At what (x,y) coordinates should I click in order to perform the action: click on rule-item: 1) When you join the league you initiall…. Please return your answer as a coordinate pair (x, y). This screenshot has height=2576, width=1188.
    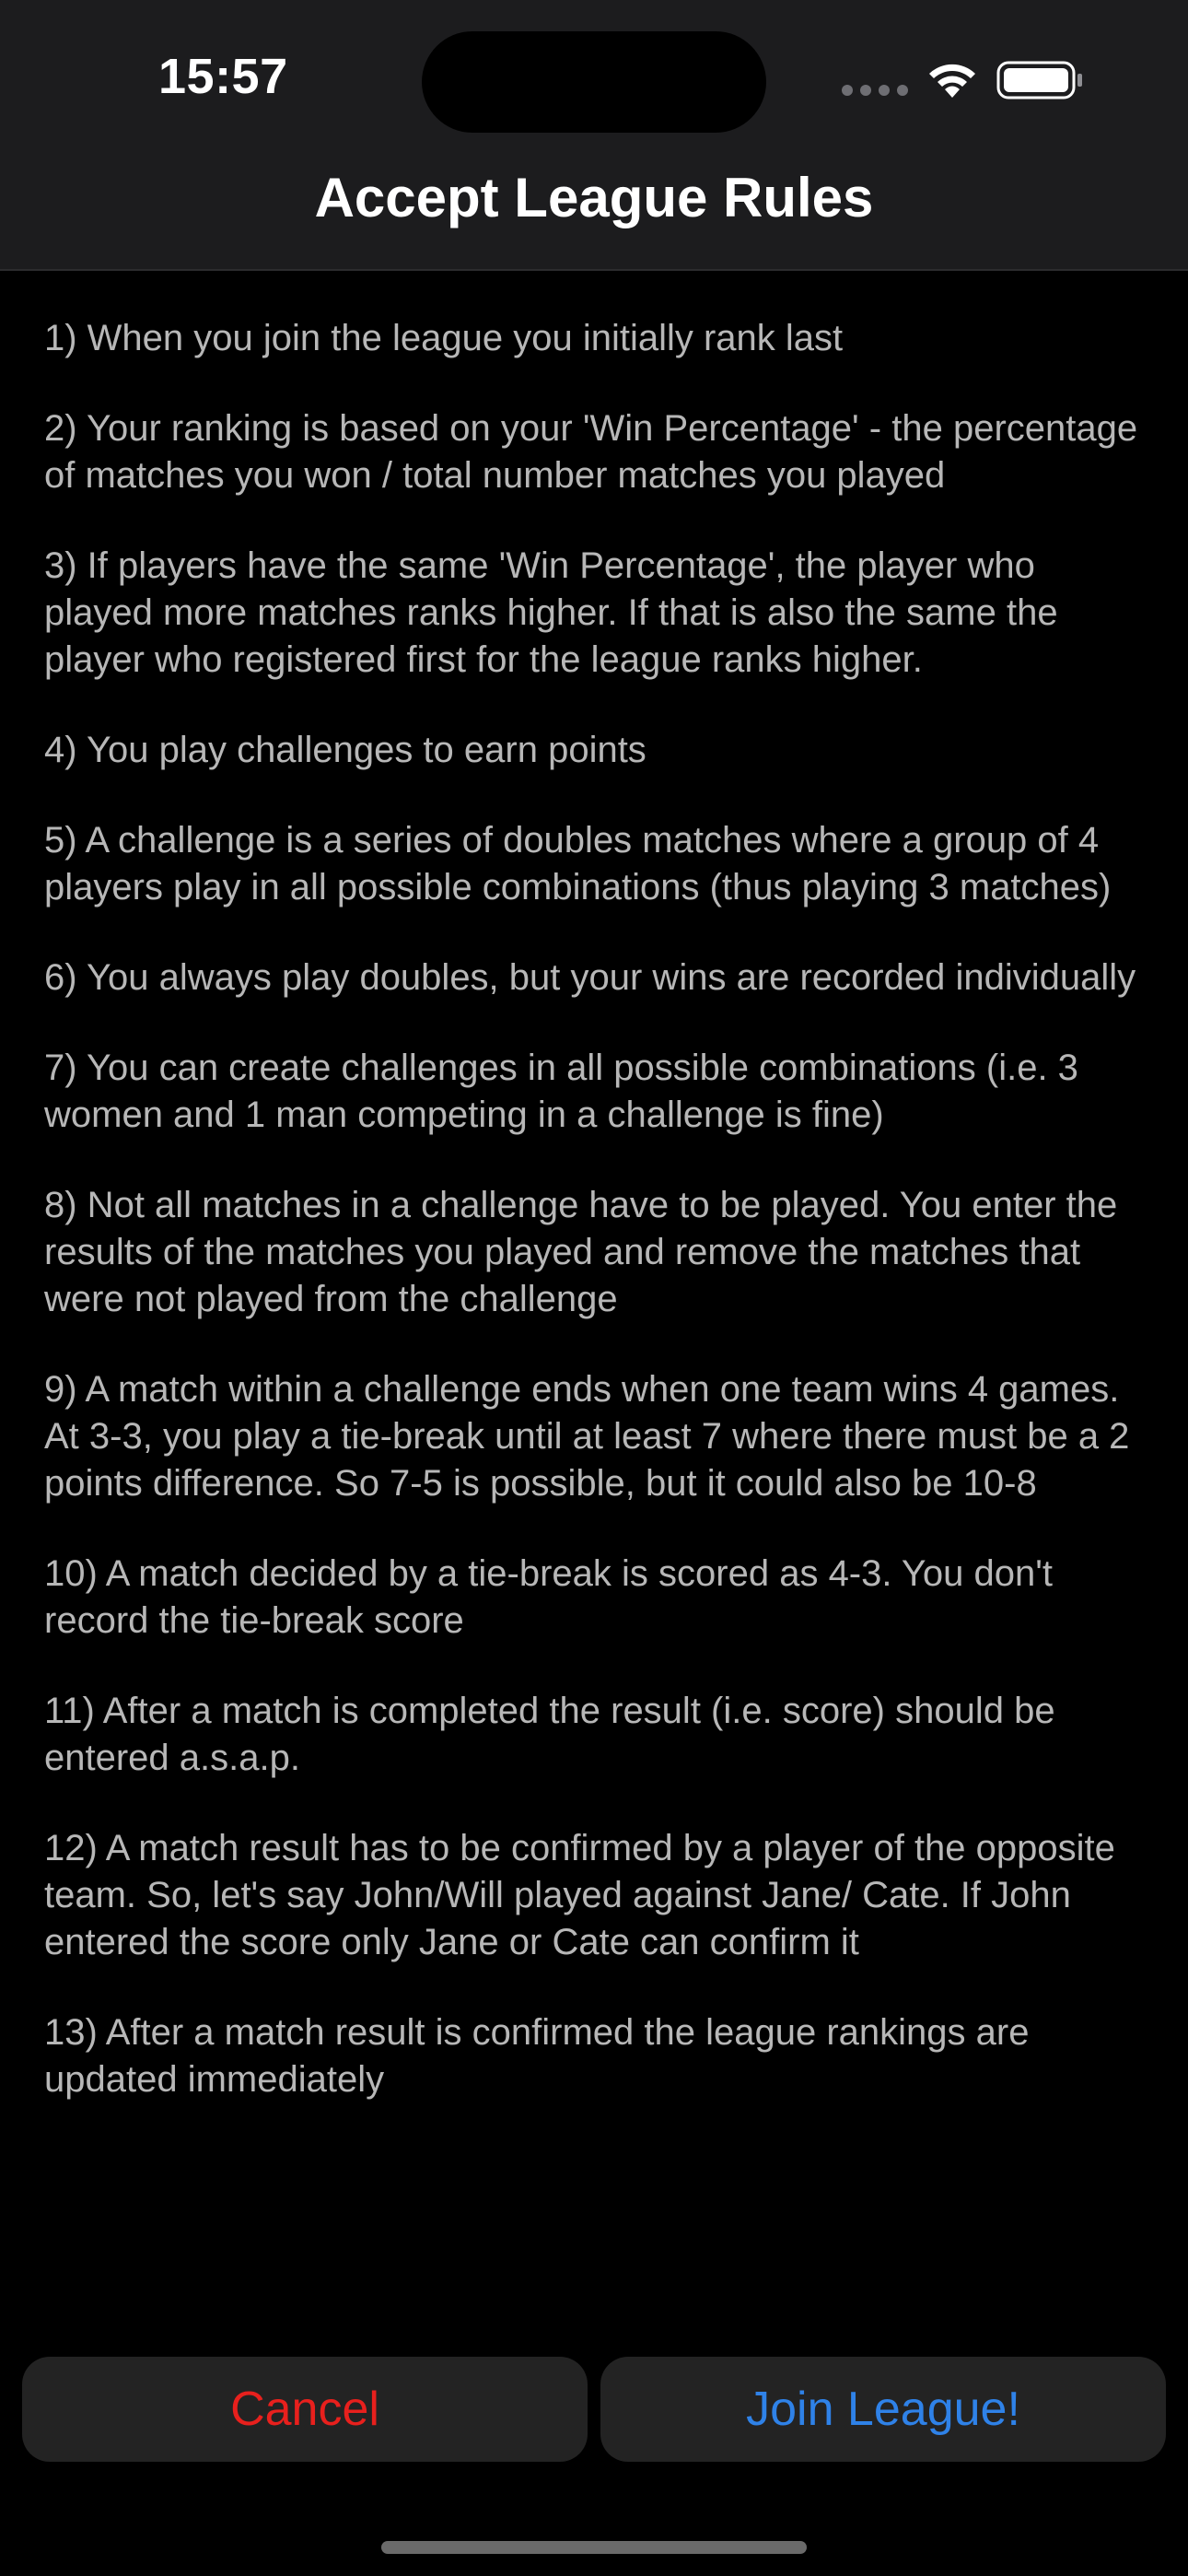
    Looking at the image, I should click on (444, 338).